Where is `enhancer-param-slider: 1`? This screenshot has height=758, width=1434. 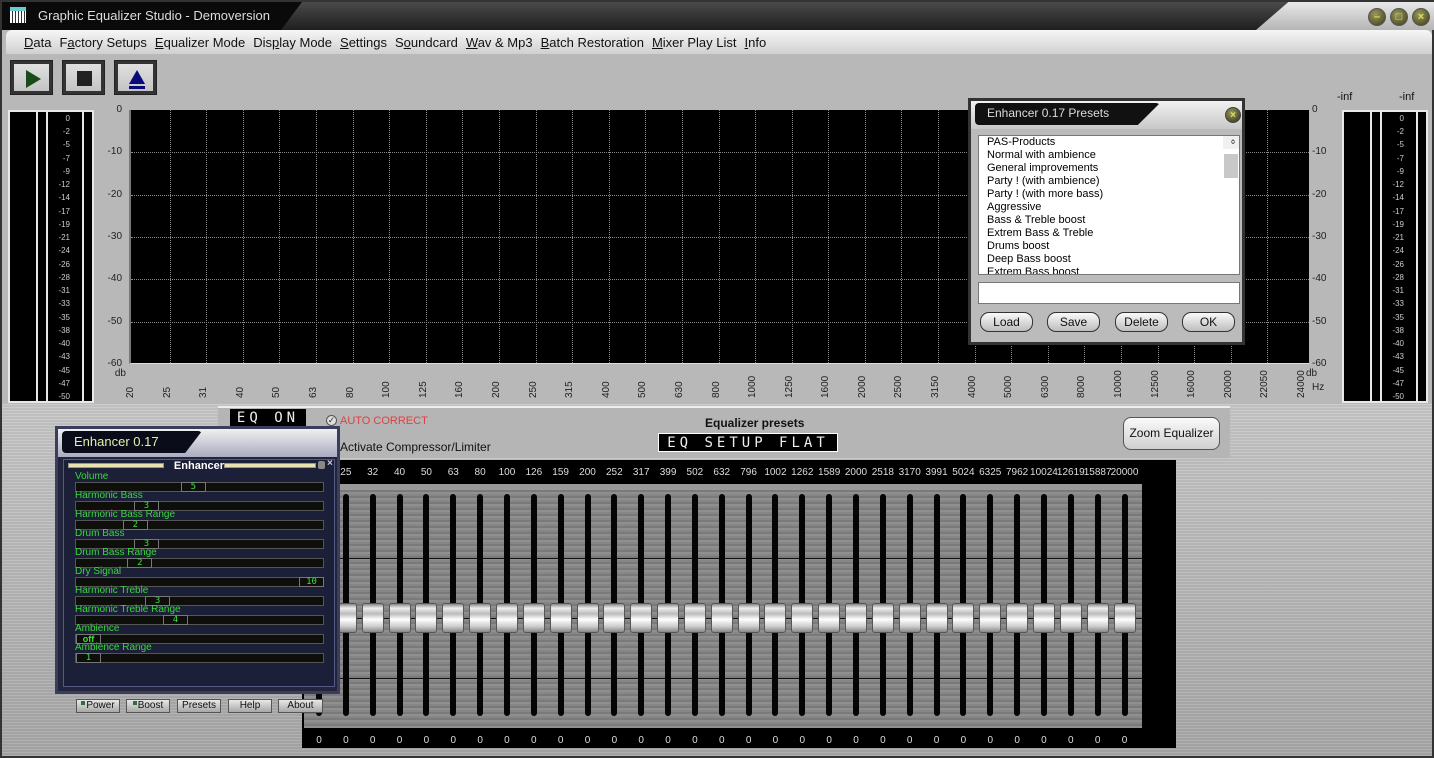
enhancer-param-slider: 1 is located at coordinates (199, 658).